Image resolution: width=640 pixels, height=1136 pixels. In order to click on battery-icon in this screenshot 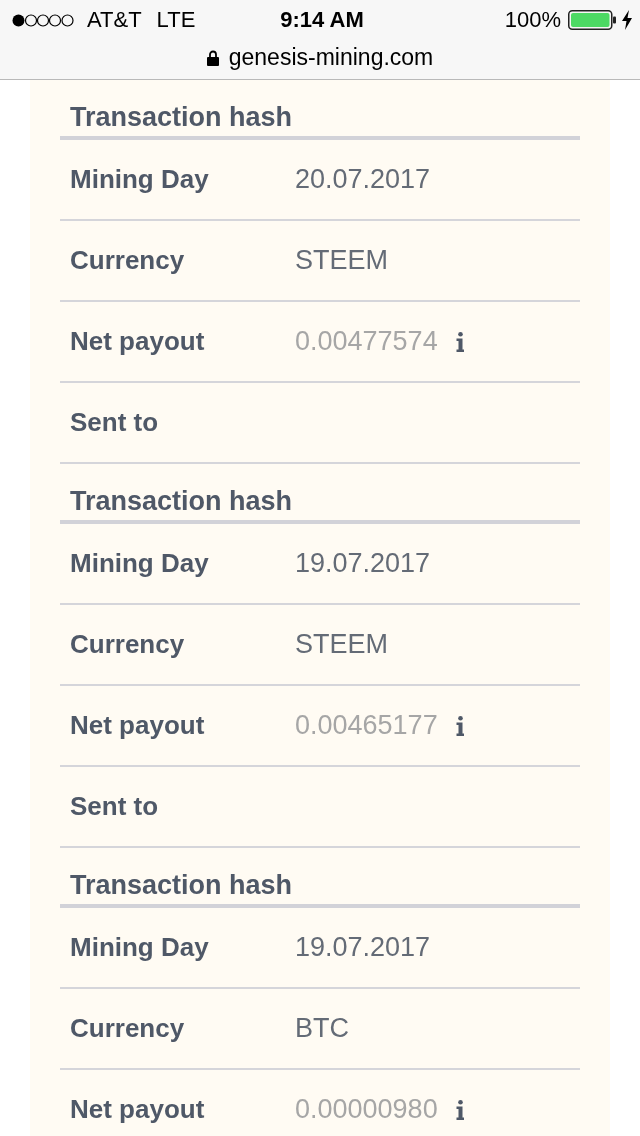, I will do `click(592, 20)`.